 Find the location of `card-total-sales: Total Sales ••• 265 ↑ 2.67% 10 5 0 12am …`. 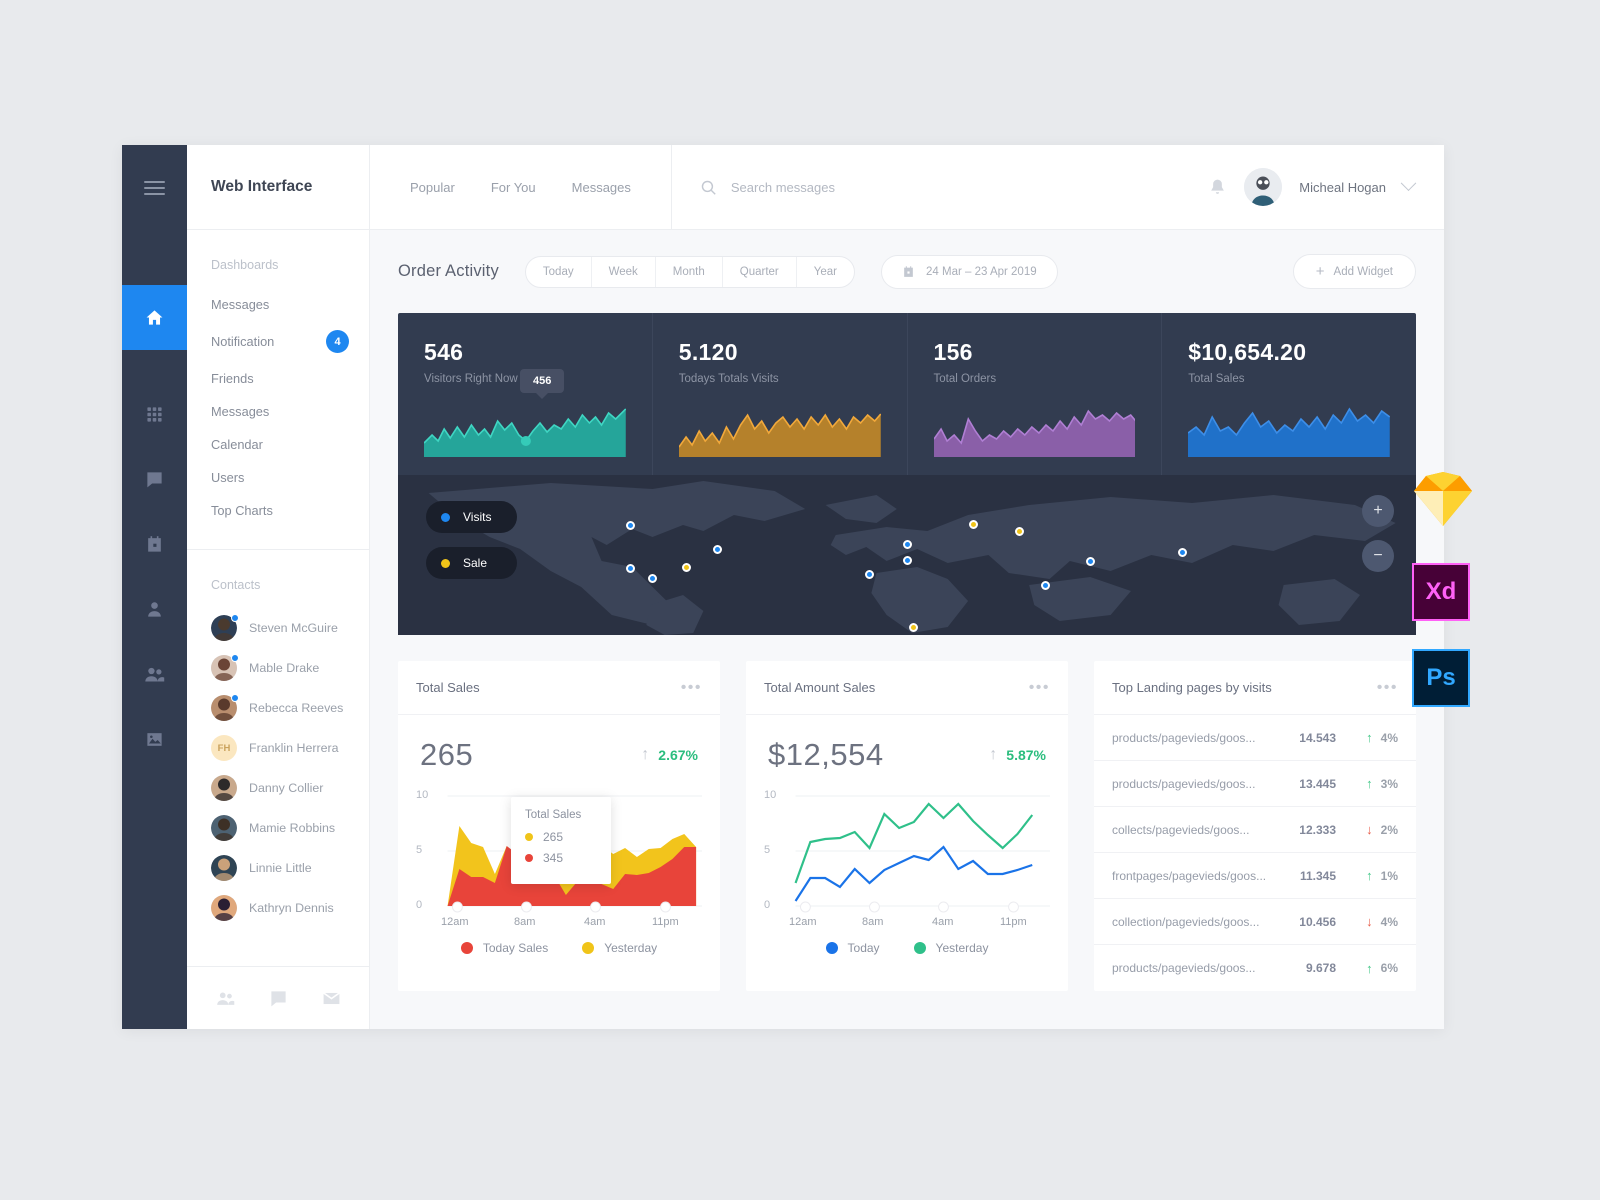

card-total-sales: Total Sales ••• 265 ↑ 2.67% 10 5 0 12am … is located at coordinates (559, 826).